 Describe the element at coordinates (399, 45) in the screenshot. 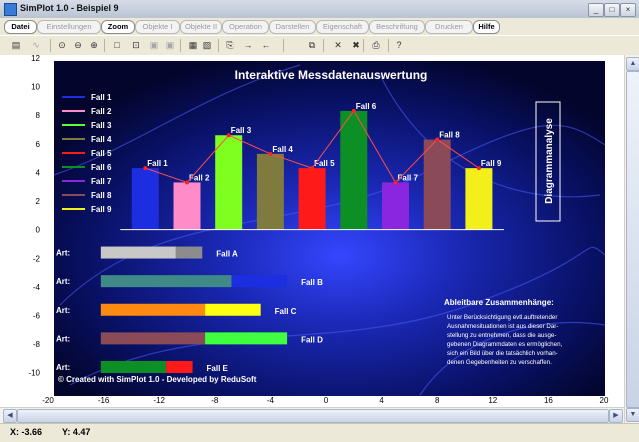

I see `help-icon: ?` at that location.